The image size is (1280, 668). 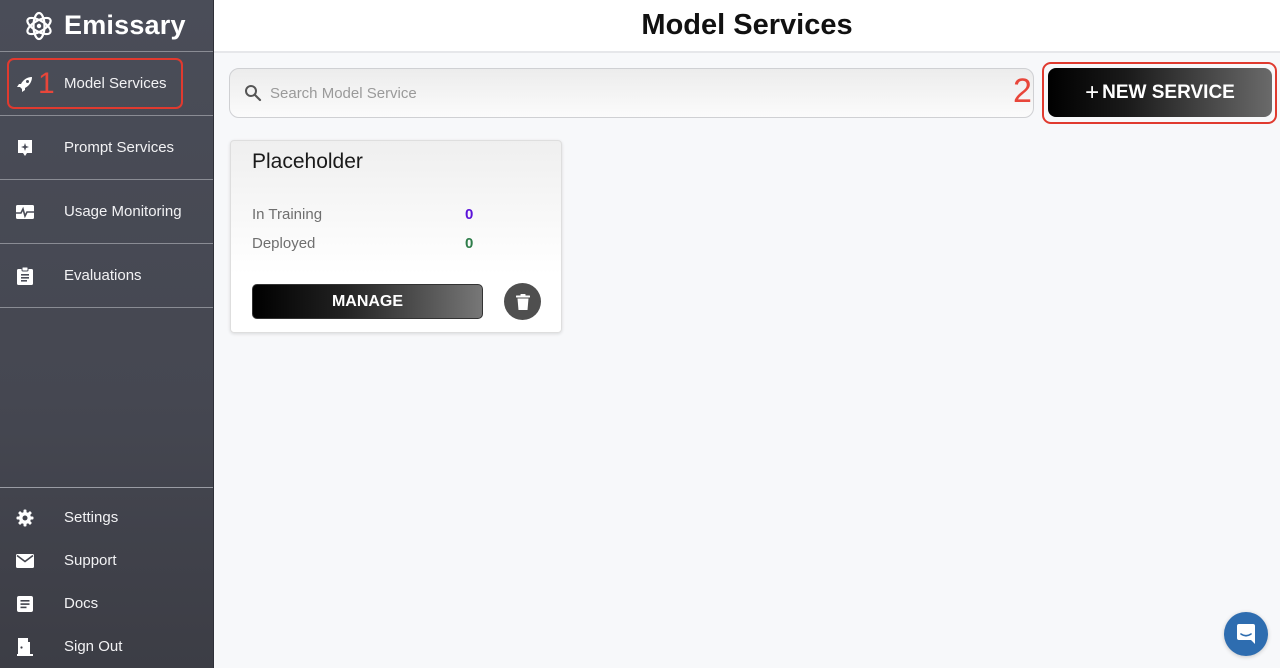 What do you see at coordinates (25, 84) in the screenshot?
I see `rocket-icon` at bounding box center [25, 84].